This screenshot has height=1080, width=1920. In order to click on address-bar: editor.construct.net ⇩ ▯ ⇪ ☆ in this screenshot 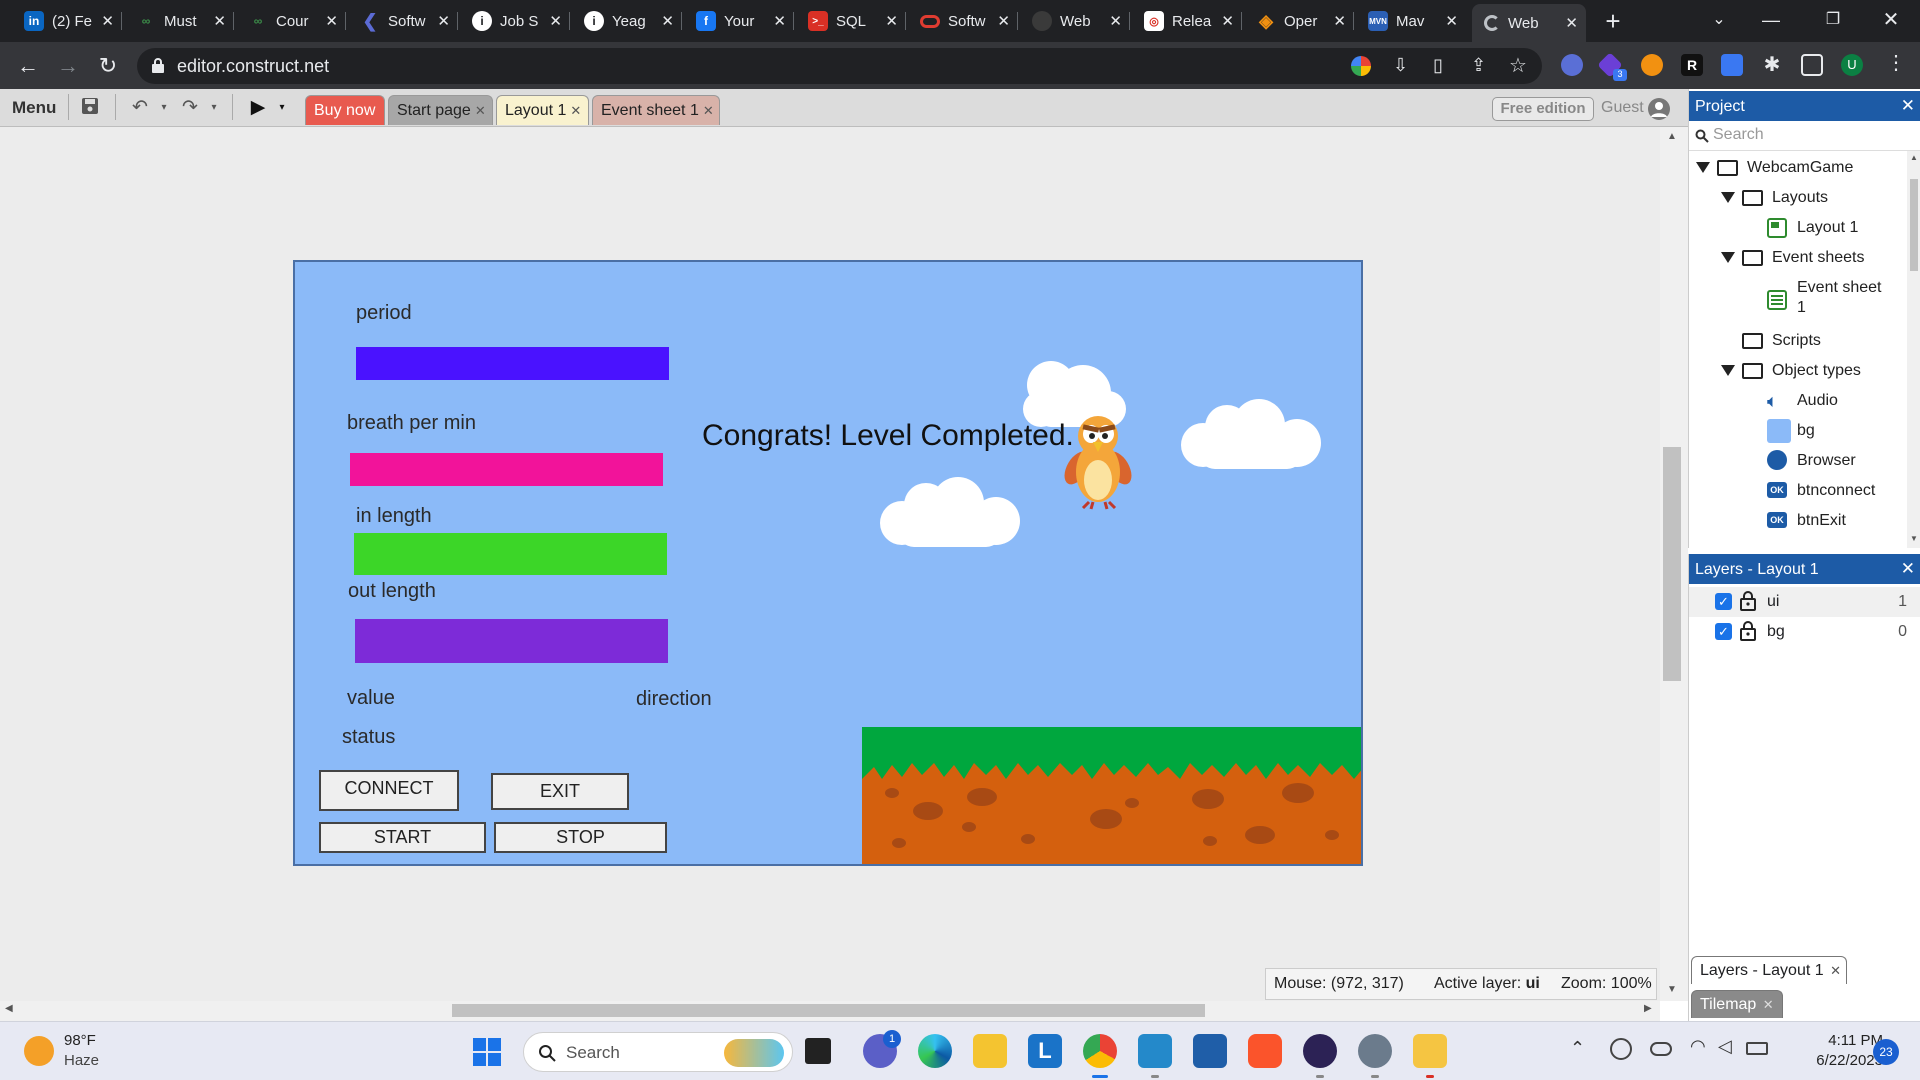, I will do `click(839, 66)`.